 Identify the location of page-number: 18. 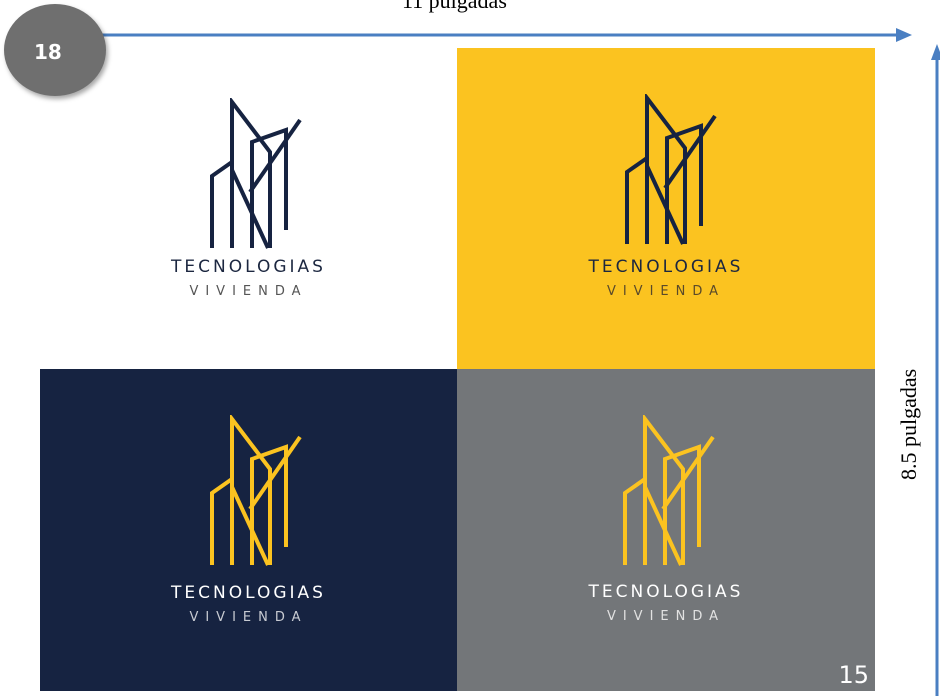
(48, 52).